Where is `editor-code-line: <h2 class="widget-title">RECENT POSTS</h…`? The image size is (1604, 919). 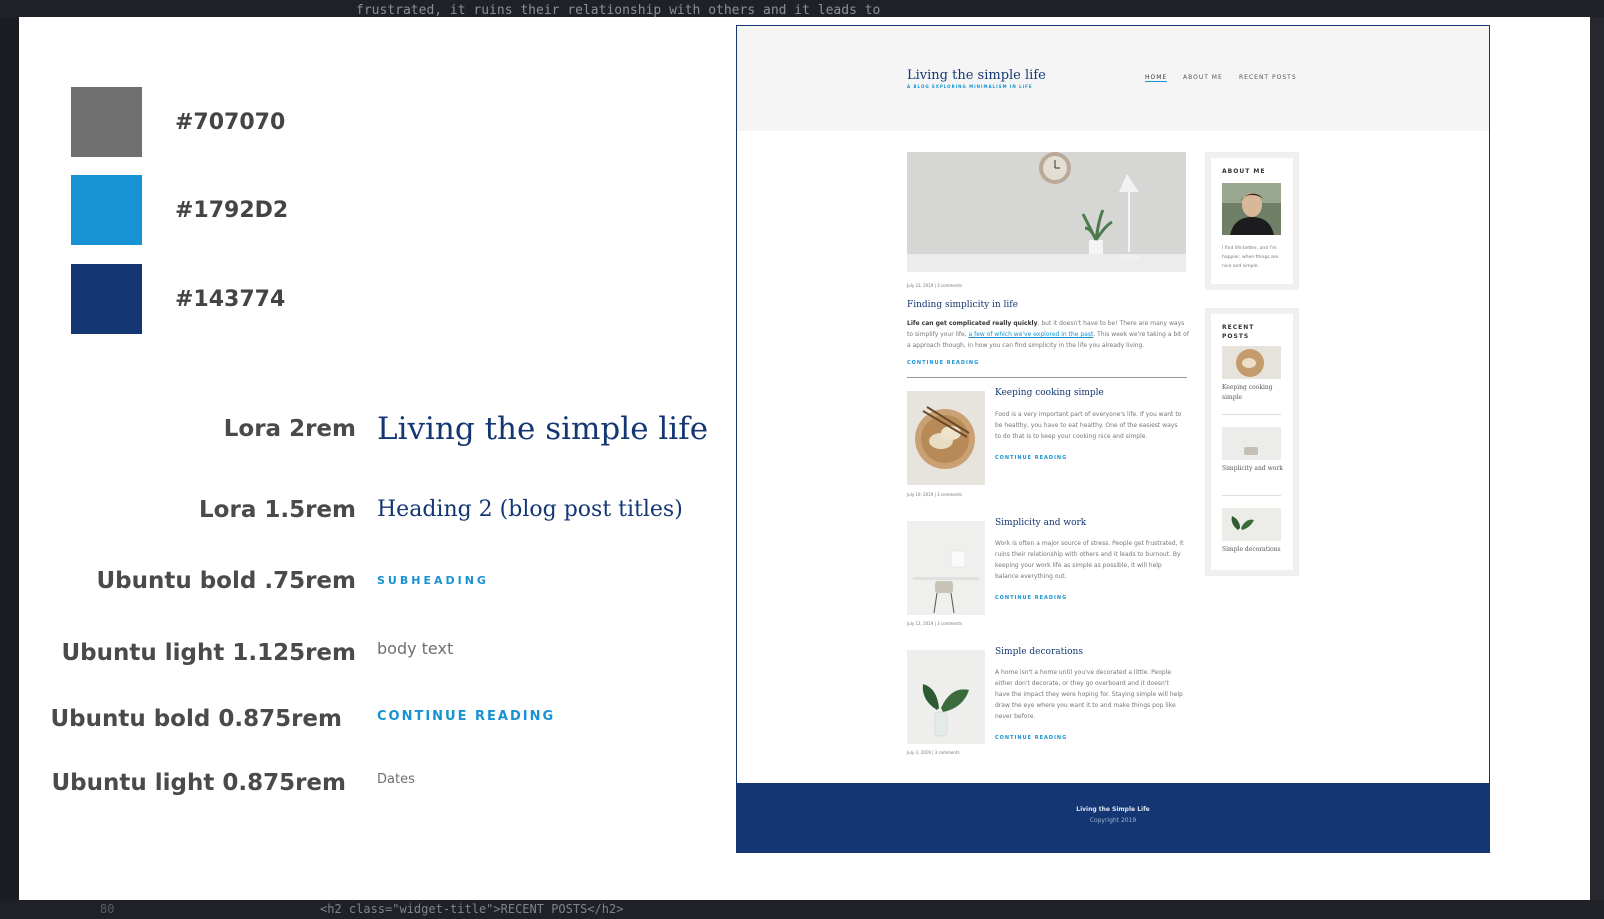
editor-code-line: <h2 class="widget-title">RECENT POSTS</h… is located at coordinates (472, 909).